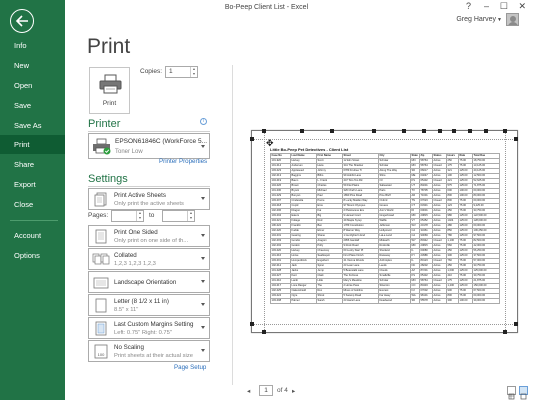 This screenshot has height=400, width=533. What do you see at coordinates (266, 390) in the screenshot?
I see `page-number-input: 1` at bounding box center [266, 390].